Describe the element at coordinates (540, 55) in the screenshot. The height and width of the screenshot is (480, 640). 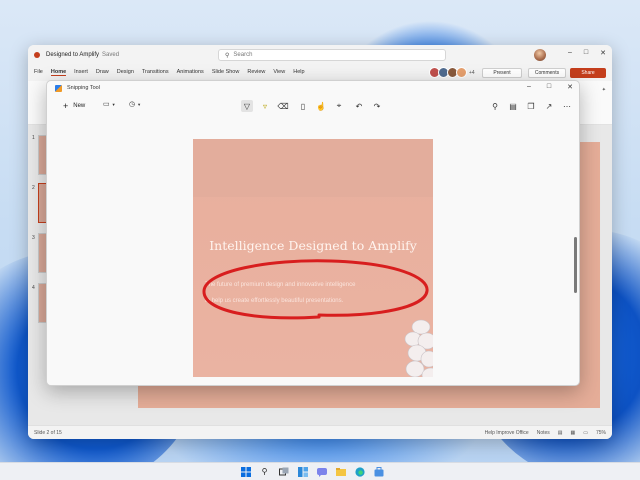
I see `account-avatar` at that location.